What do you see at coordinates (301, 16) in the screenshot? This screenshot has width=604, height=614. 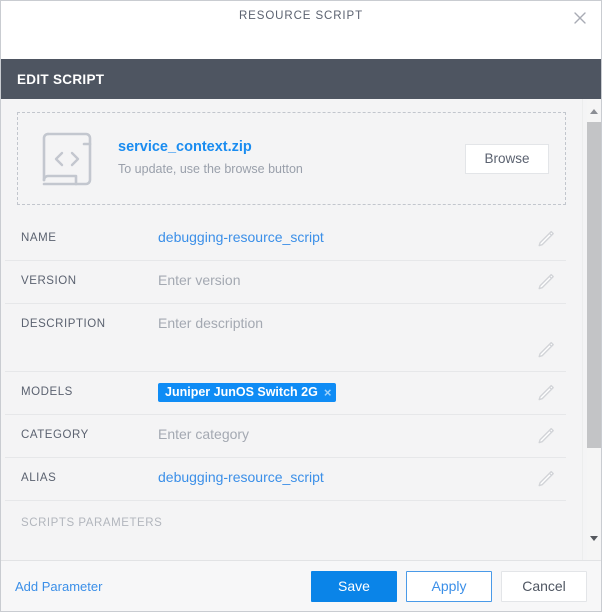 I see `dialog-title: RESOURCE SCRIPT` at bounding box center [301, 16].